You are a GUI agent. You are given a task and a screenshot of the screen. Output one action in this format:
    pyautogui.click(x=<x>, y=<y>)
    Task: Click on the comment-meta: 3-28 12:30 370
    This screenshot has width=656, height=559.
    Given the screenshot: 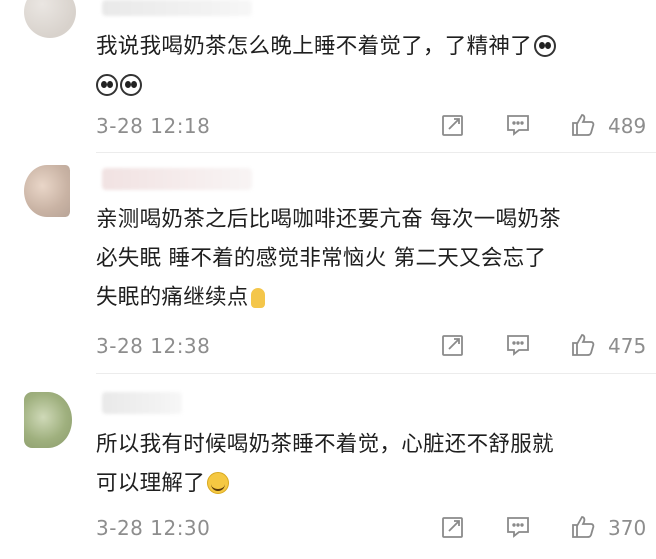 What is the action you would take?
    pyautogui.click(x=328, y=529)
    